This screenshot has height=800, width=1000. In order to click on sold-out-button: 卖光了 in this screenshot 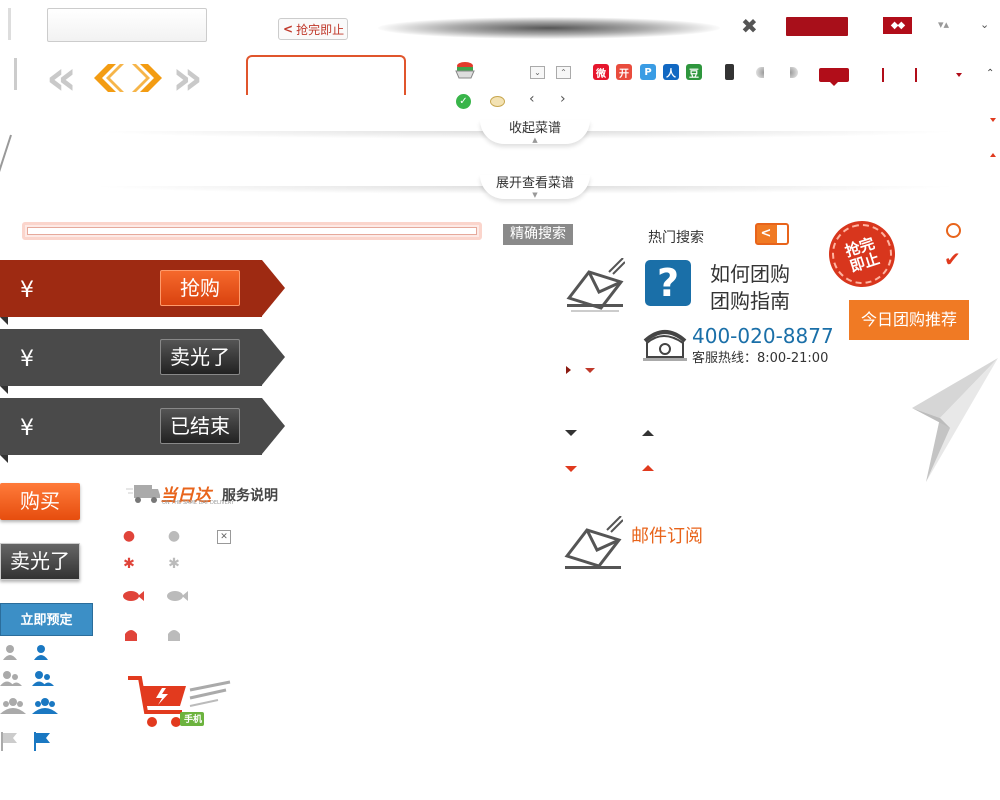, I will do `click(40, 561)`.